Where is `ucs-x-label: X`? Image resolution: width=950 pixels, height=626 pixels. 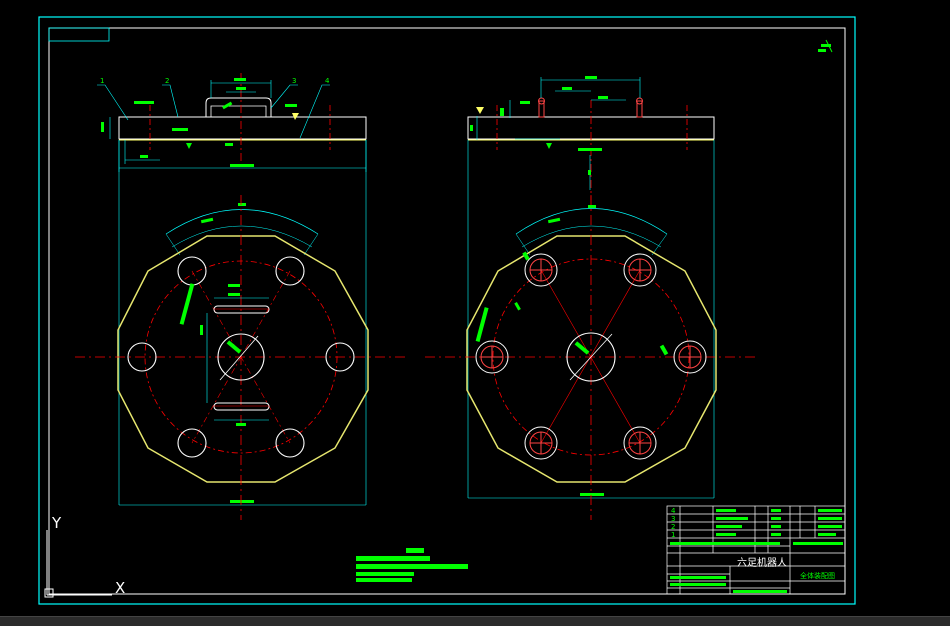 ucs-x-label: X is located at coordinates (120, 588).